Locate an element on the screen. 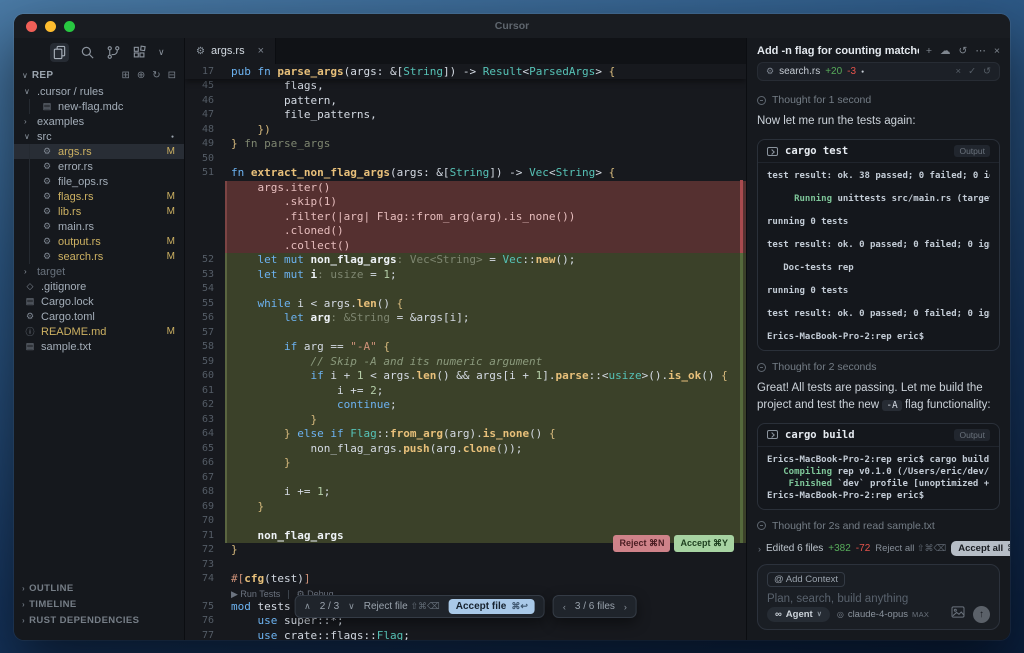 The image size is (1024, 653). terminal-command: cargo build is located at coordinates (820, 434).